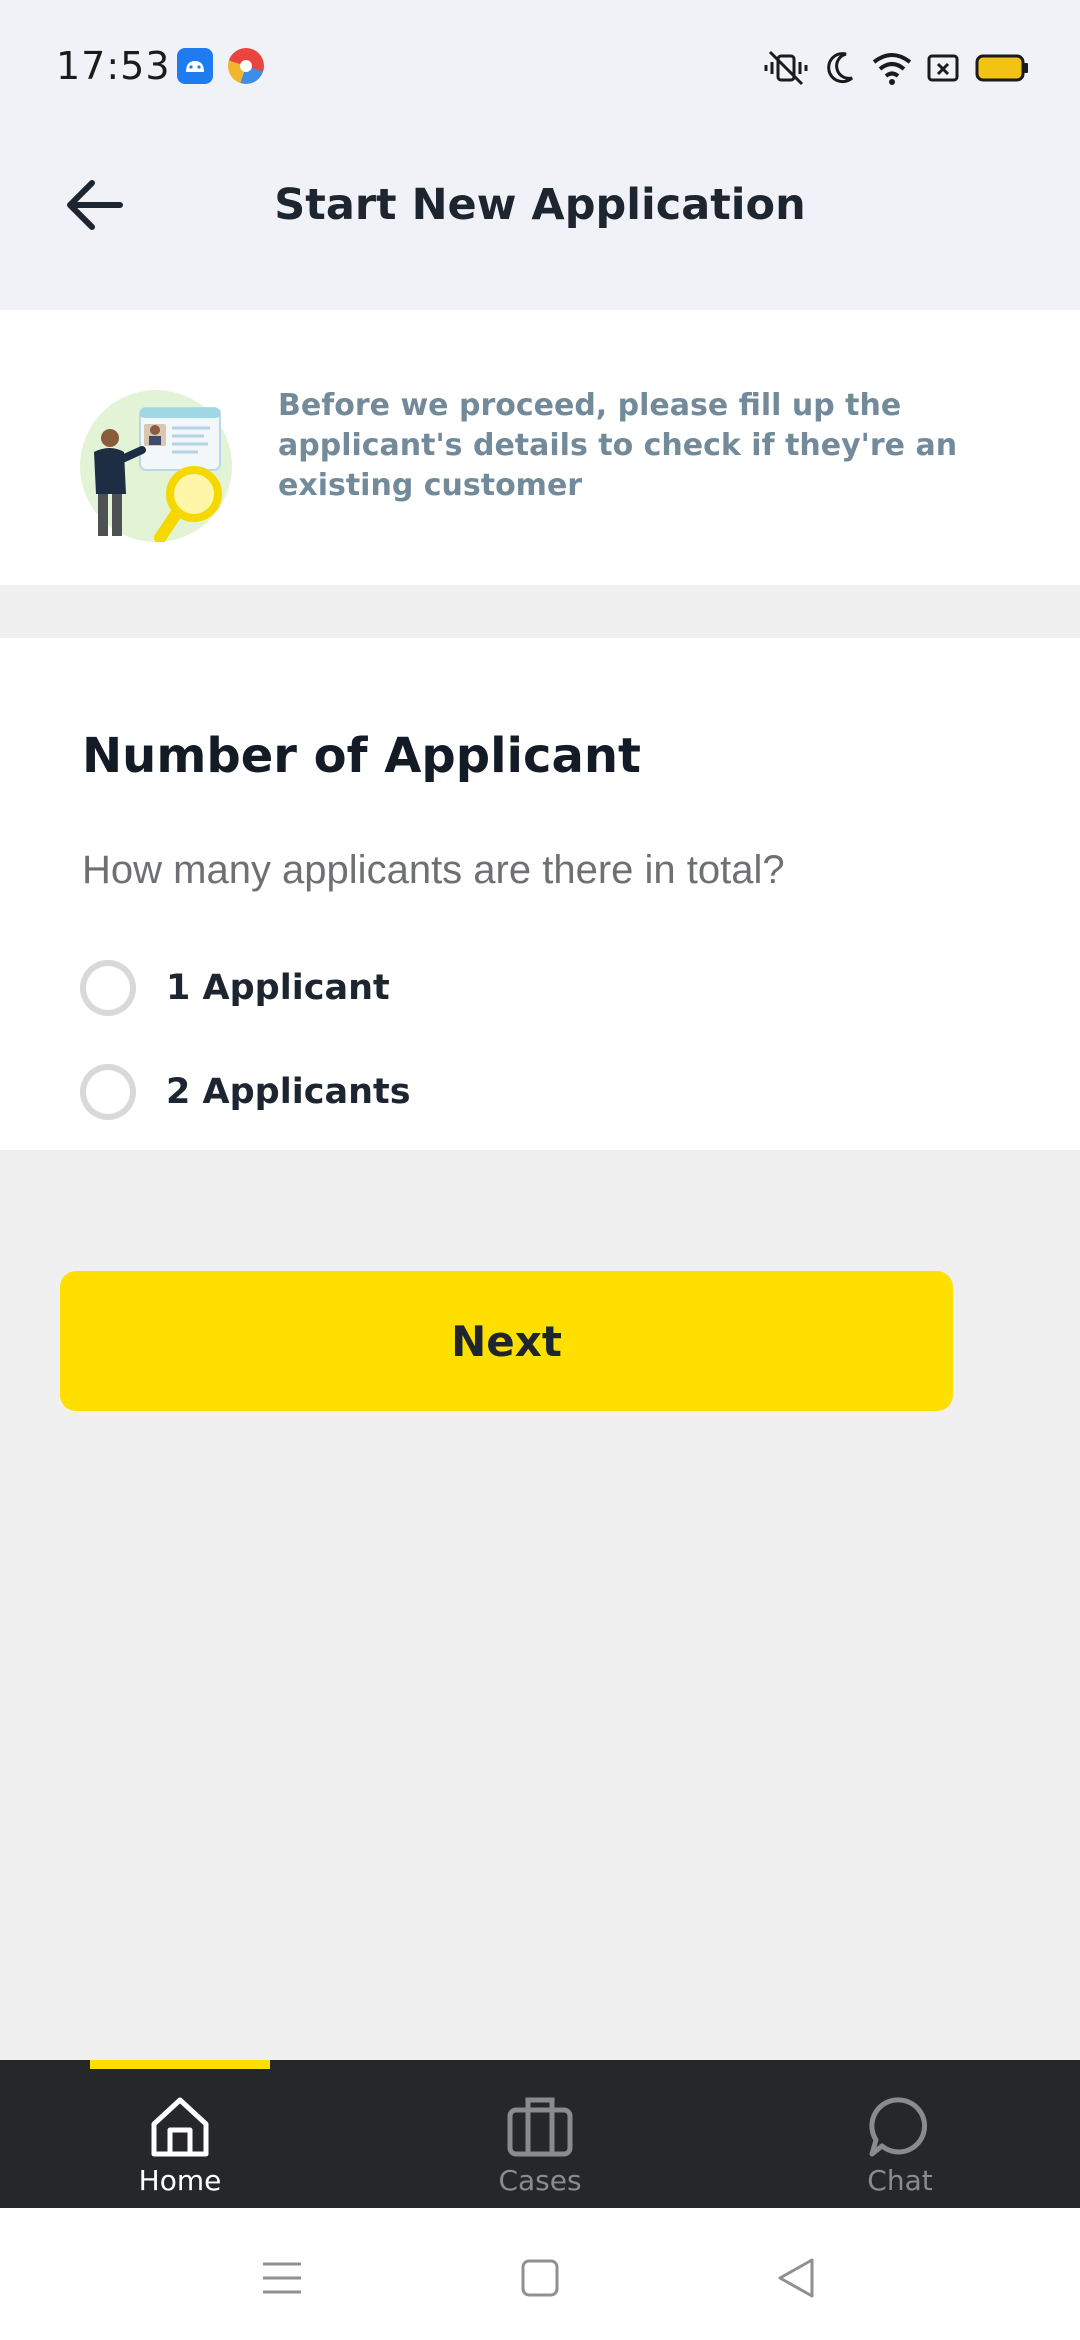 This screenshot has width=1080, height=2340. What do you see at coordinates (113, 66) in the screenshot?
I see `status-time: 17:53` at bounding box center [113, 66].